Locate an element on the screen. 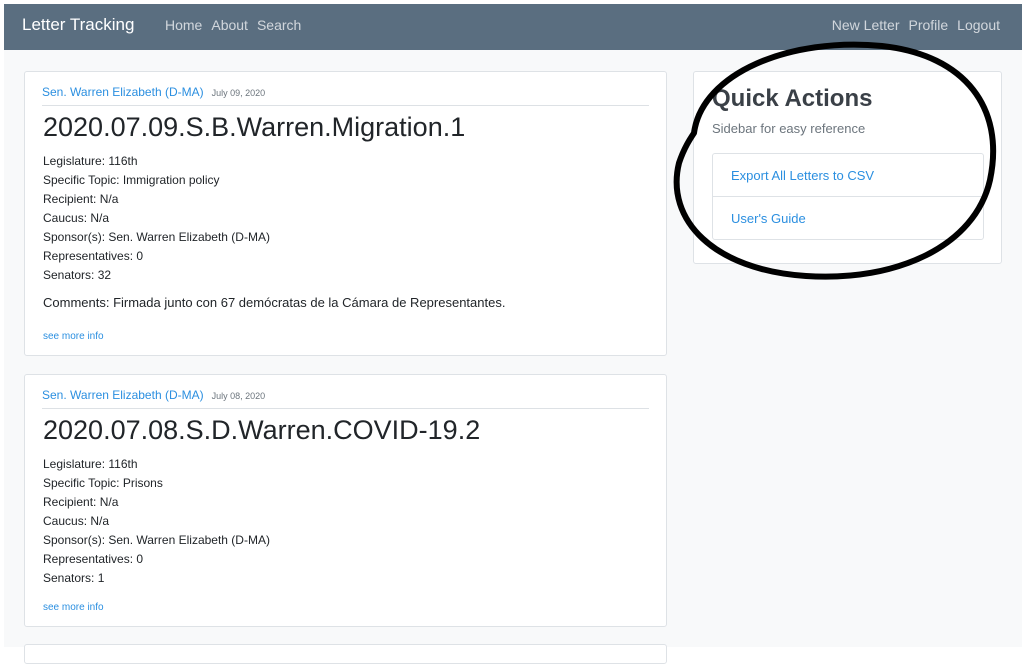 The height and width of the screenshot is (664, 1026). quick-actions-title: Quick Actions is located at coordinates (792, 98).